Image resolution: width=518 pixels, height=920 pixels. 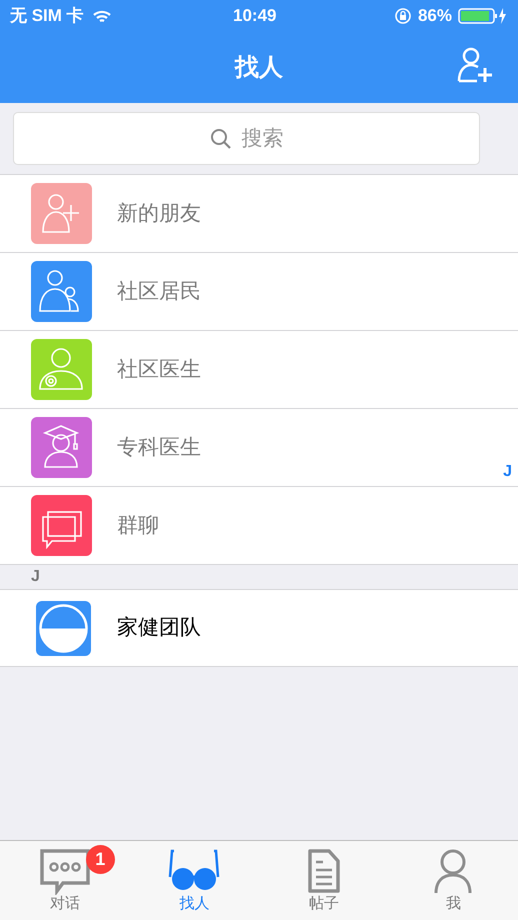 I want to click on wifi-icon, so click(x=102, y=16).